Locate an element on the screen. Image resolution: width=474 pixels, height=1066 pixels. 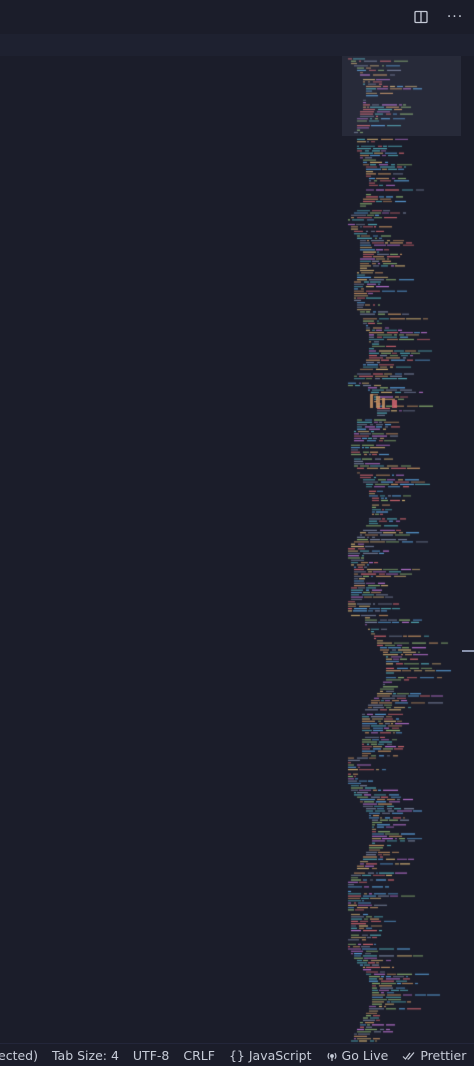
editor-actions: ··· is located at coordinates (438, 17).